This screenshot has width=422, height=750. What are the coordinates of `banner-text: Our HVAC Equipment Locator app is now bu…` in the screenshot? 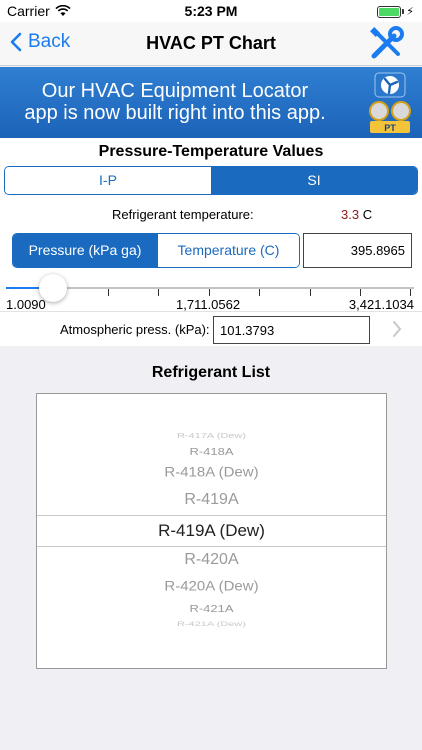 It's located at (175, 102).